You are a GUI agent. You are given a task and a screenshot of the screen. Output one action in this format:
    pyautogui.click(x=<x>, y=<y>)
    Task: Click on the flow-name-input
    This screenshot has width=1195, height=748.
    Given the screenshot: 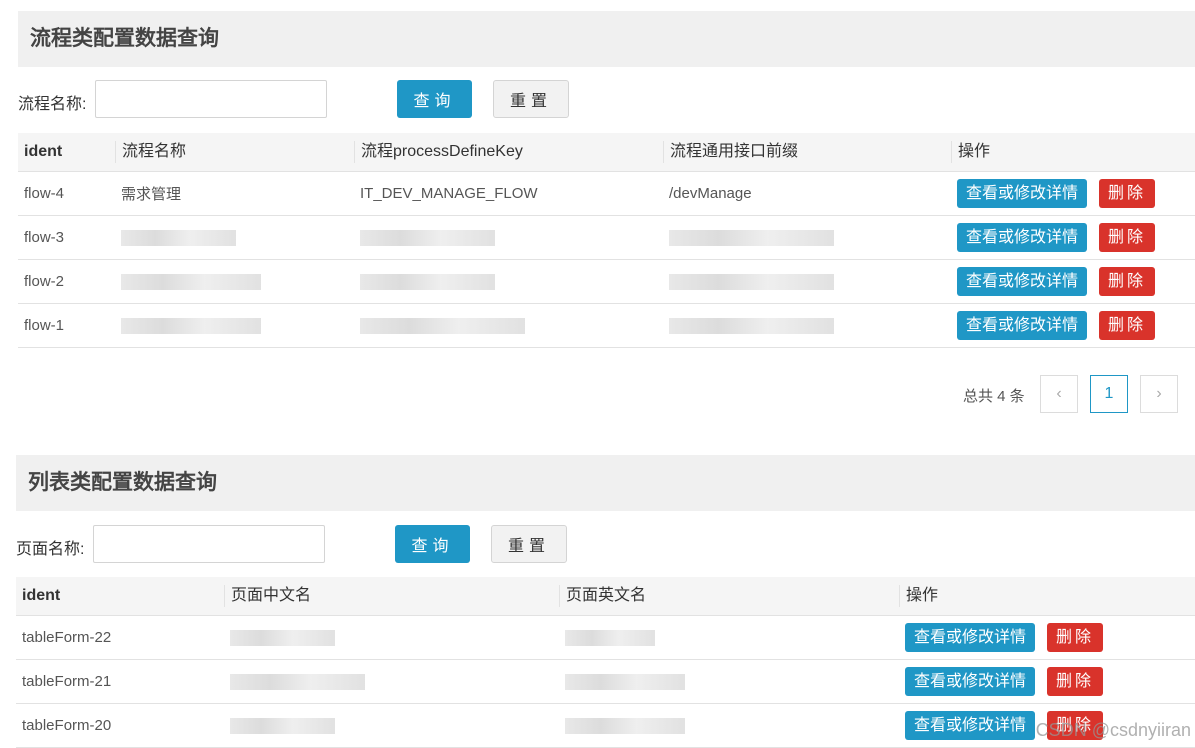 What is the action you would take?
    pyautogui.click(x=211, y=99)
    